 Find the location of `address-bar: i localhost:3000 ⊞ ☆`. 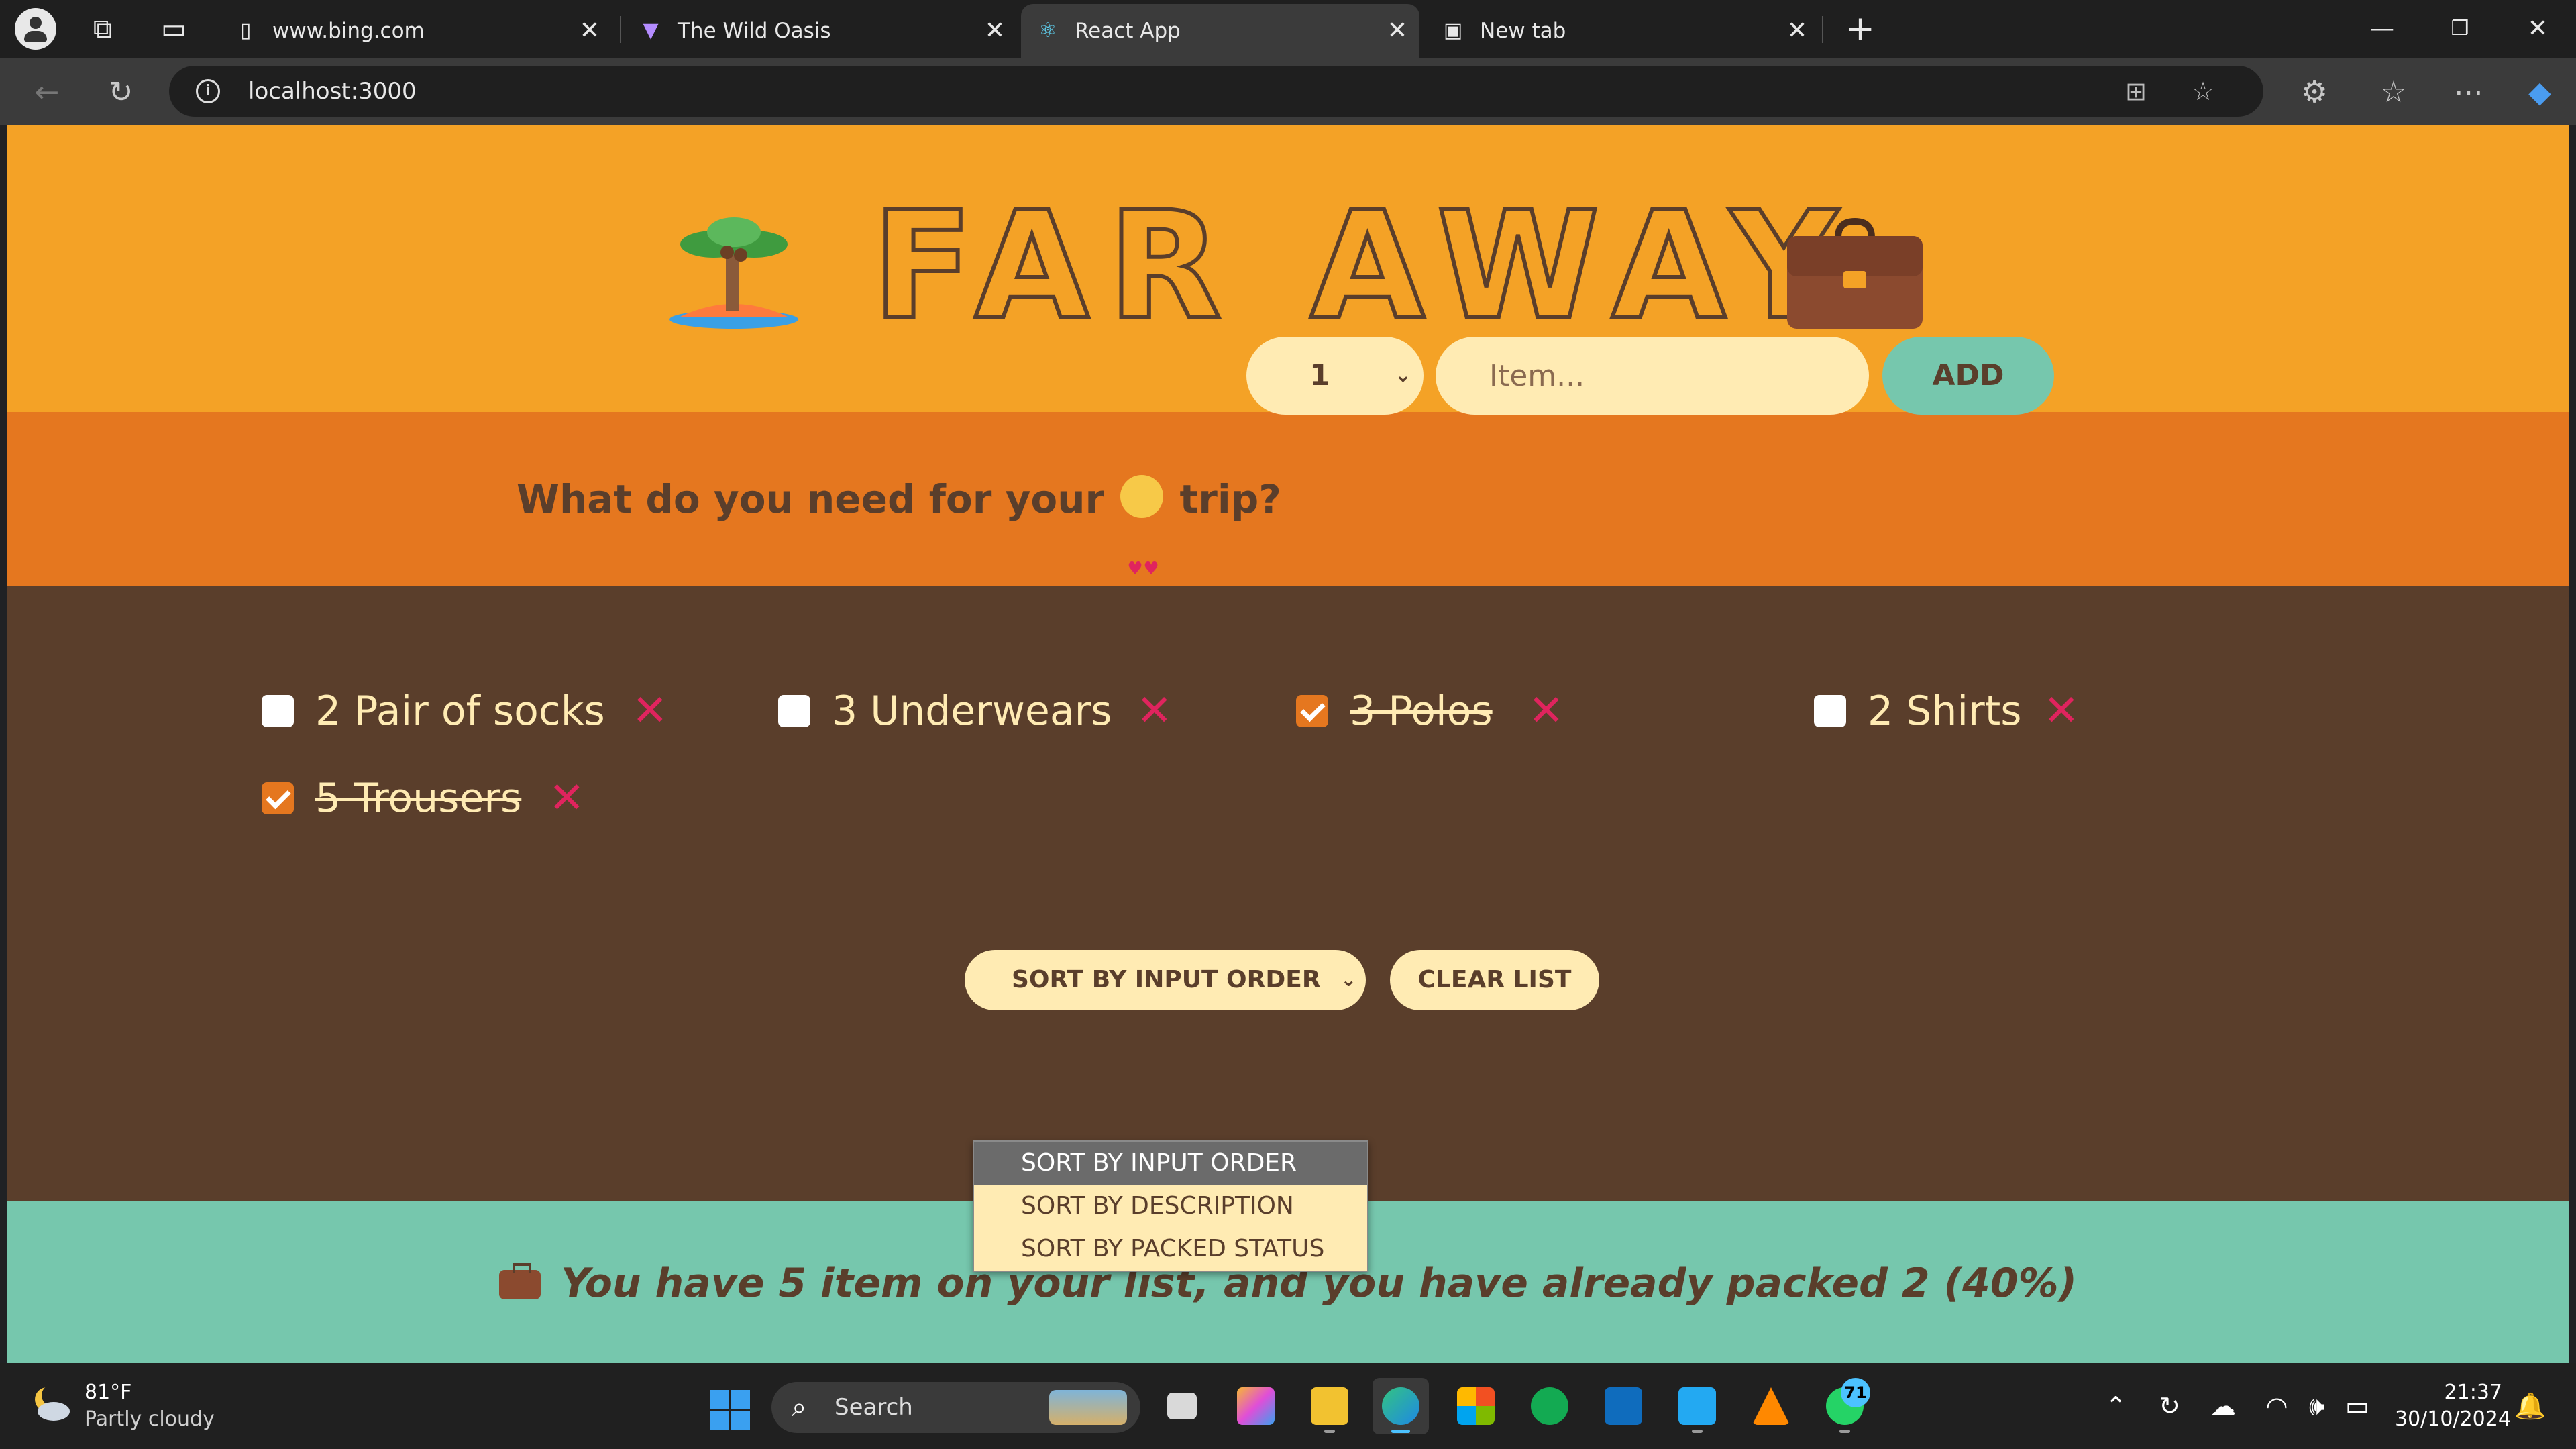

address-bar: i localhost:3000 ⊞ ☆ is located at coordinates (1216, 91).